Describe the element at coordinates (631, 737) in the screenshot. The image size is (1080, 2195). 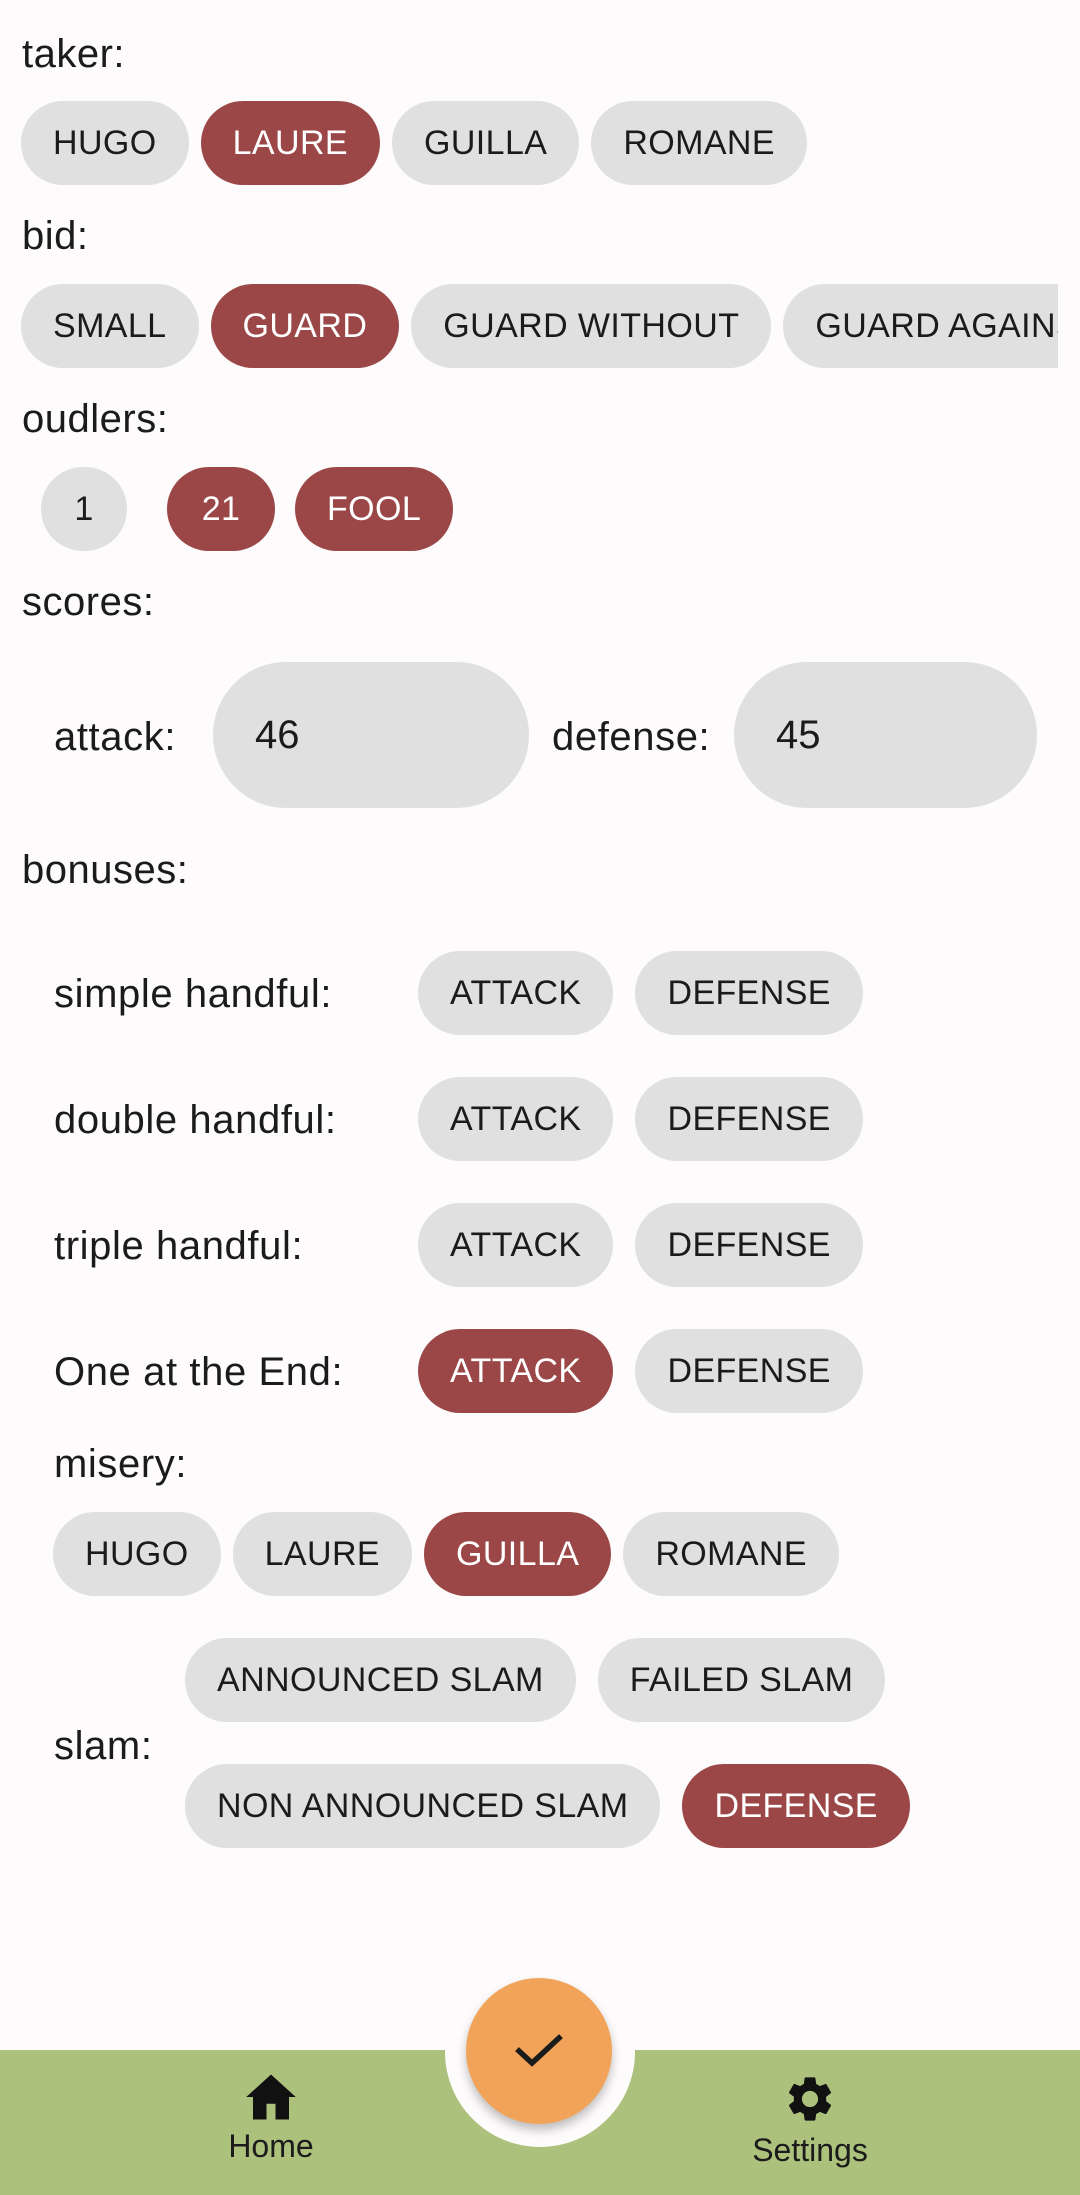
I see `defense-score-label: defense:` at that location.